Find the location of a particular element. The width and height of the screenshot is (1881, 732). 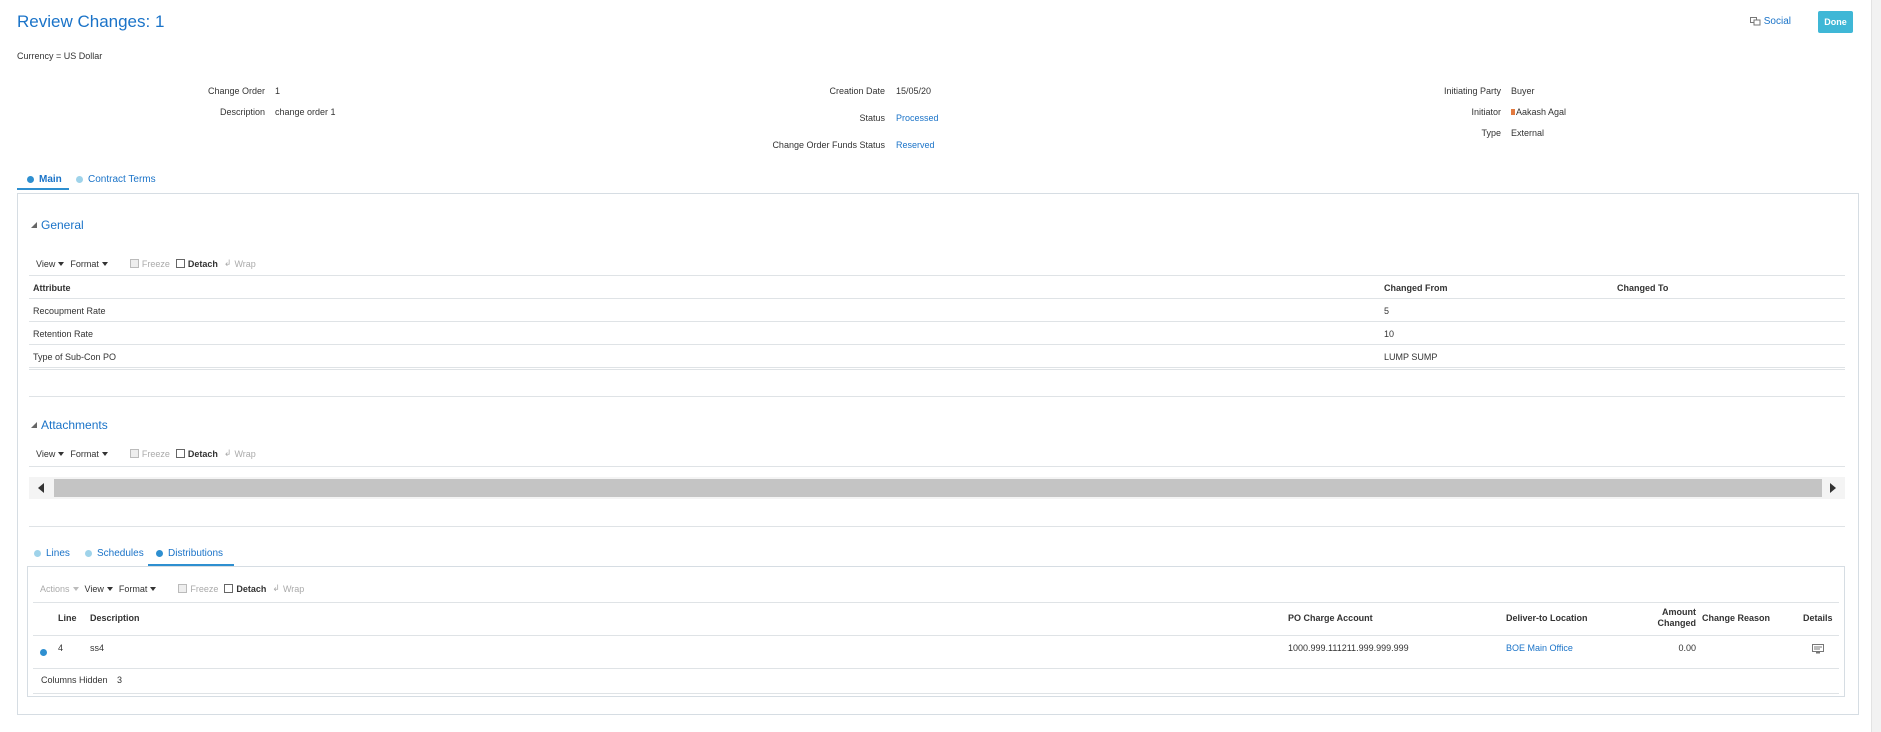

change-order-label: Change Order is located at coordinates (236, 91).